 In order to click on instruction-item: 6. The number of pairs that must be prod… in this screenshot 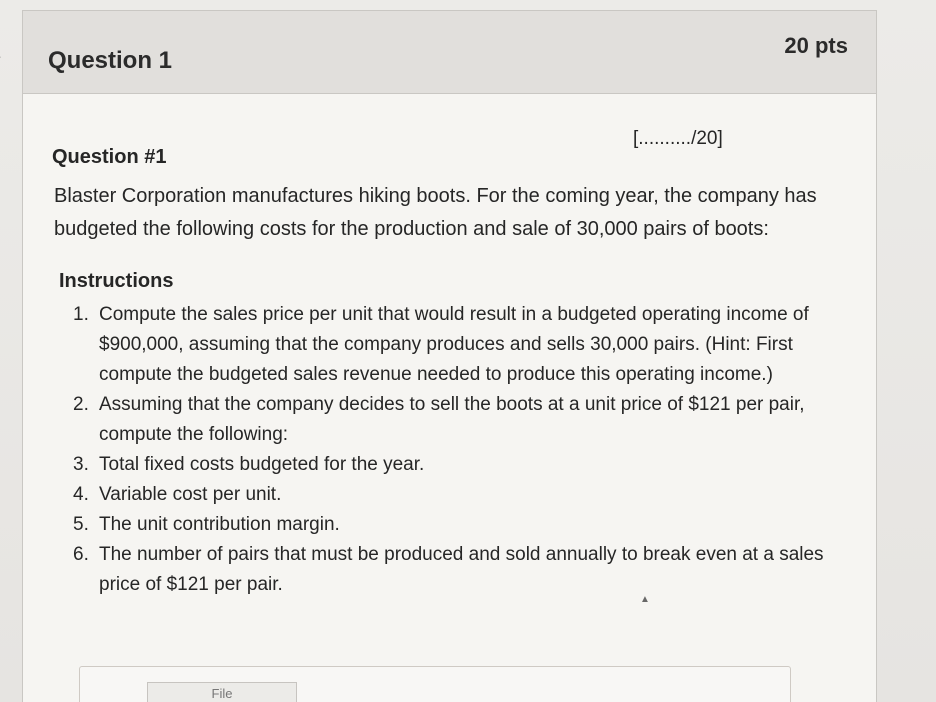, I will do `click(458, 570)`.